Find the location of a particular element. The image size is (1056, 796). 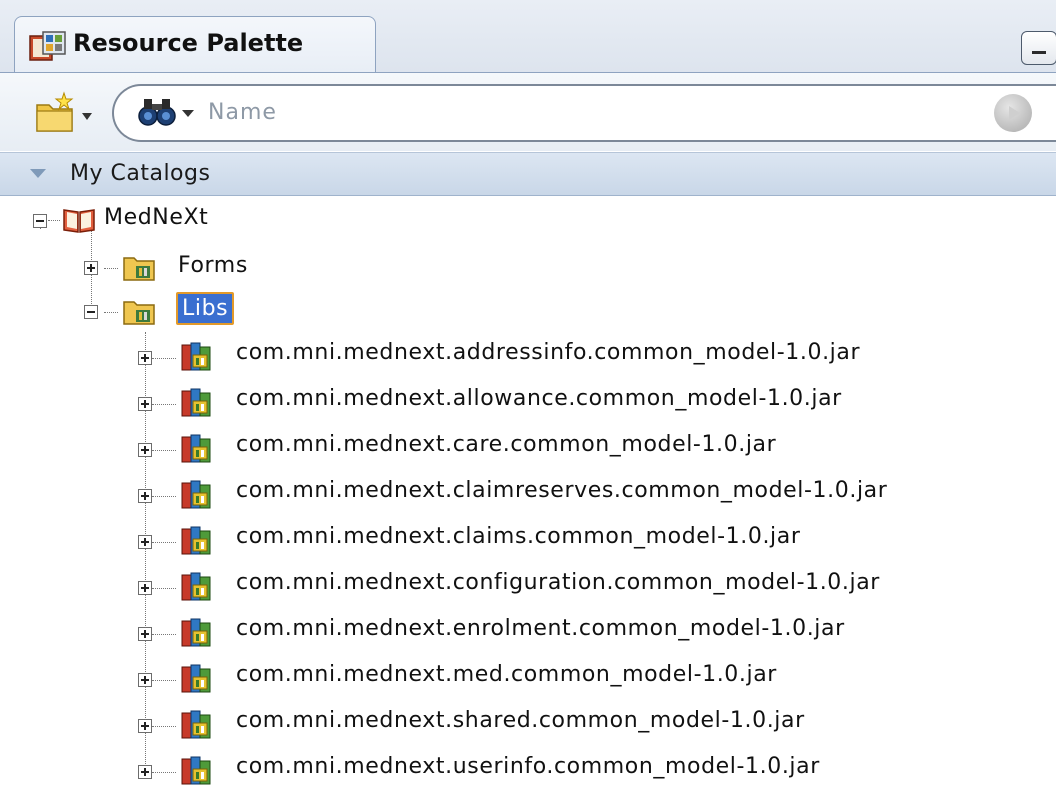

my-catalogs-header: My Catalogs is located at coordinates (528, 174).